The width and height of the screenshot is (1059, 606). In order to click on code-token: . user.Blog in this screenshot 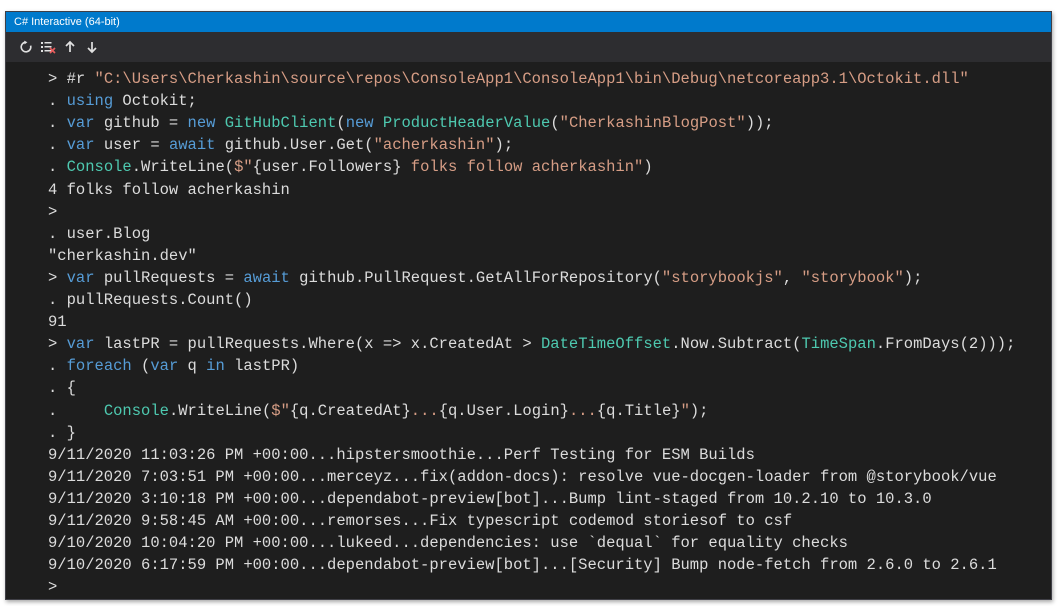, I will do `click(99, 233)`.